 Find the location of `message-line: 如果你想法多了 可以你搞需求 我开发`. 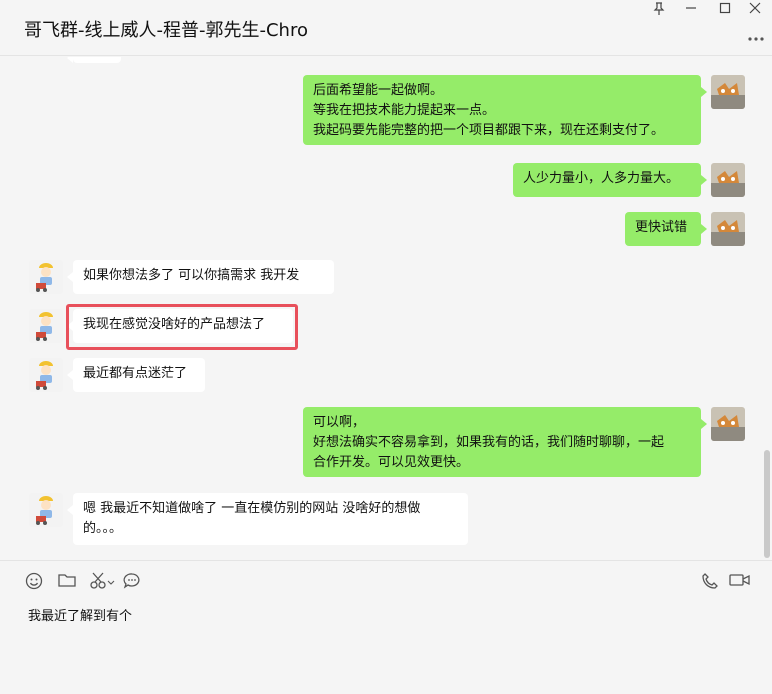

message-line: 如果你想法多了 可以你搞需求 我开发 is located at coordinates (191, 275).